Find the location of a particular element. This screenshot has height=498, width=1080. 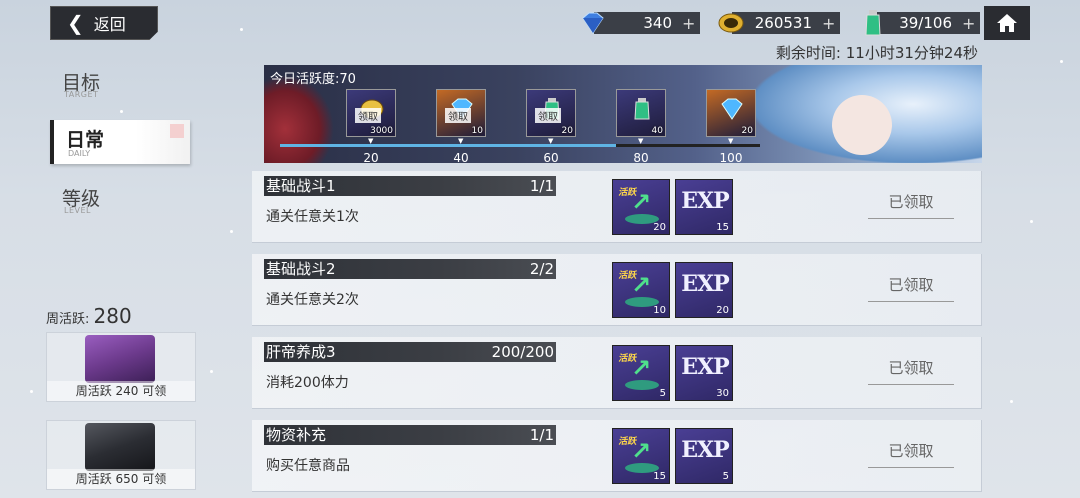

sidebar-item-daily: 日常 DAILY is located at coordinates (120, 142).